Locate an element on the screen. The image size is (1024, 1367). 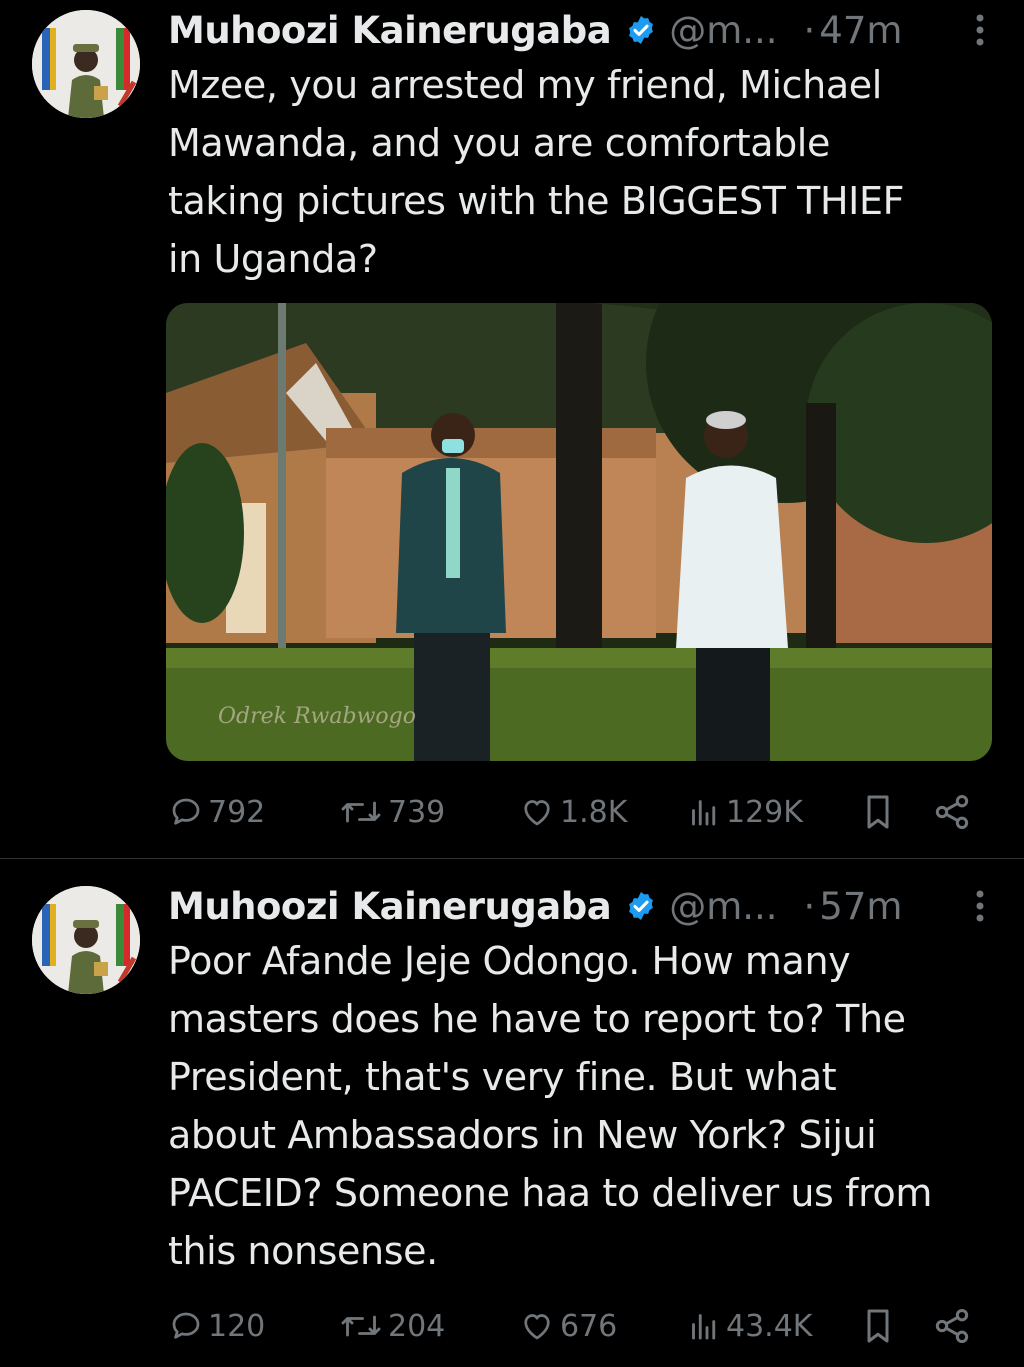
like-button: 1.8K is located at coordinates (572, 812).